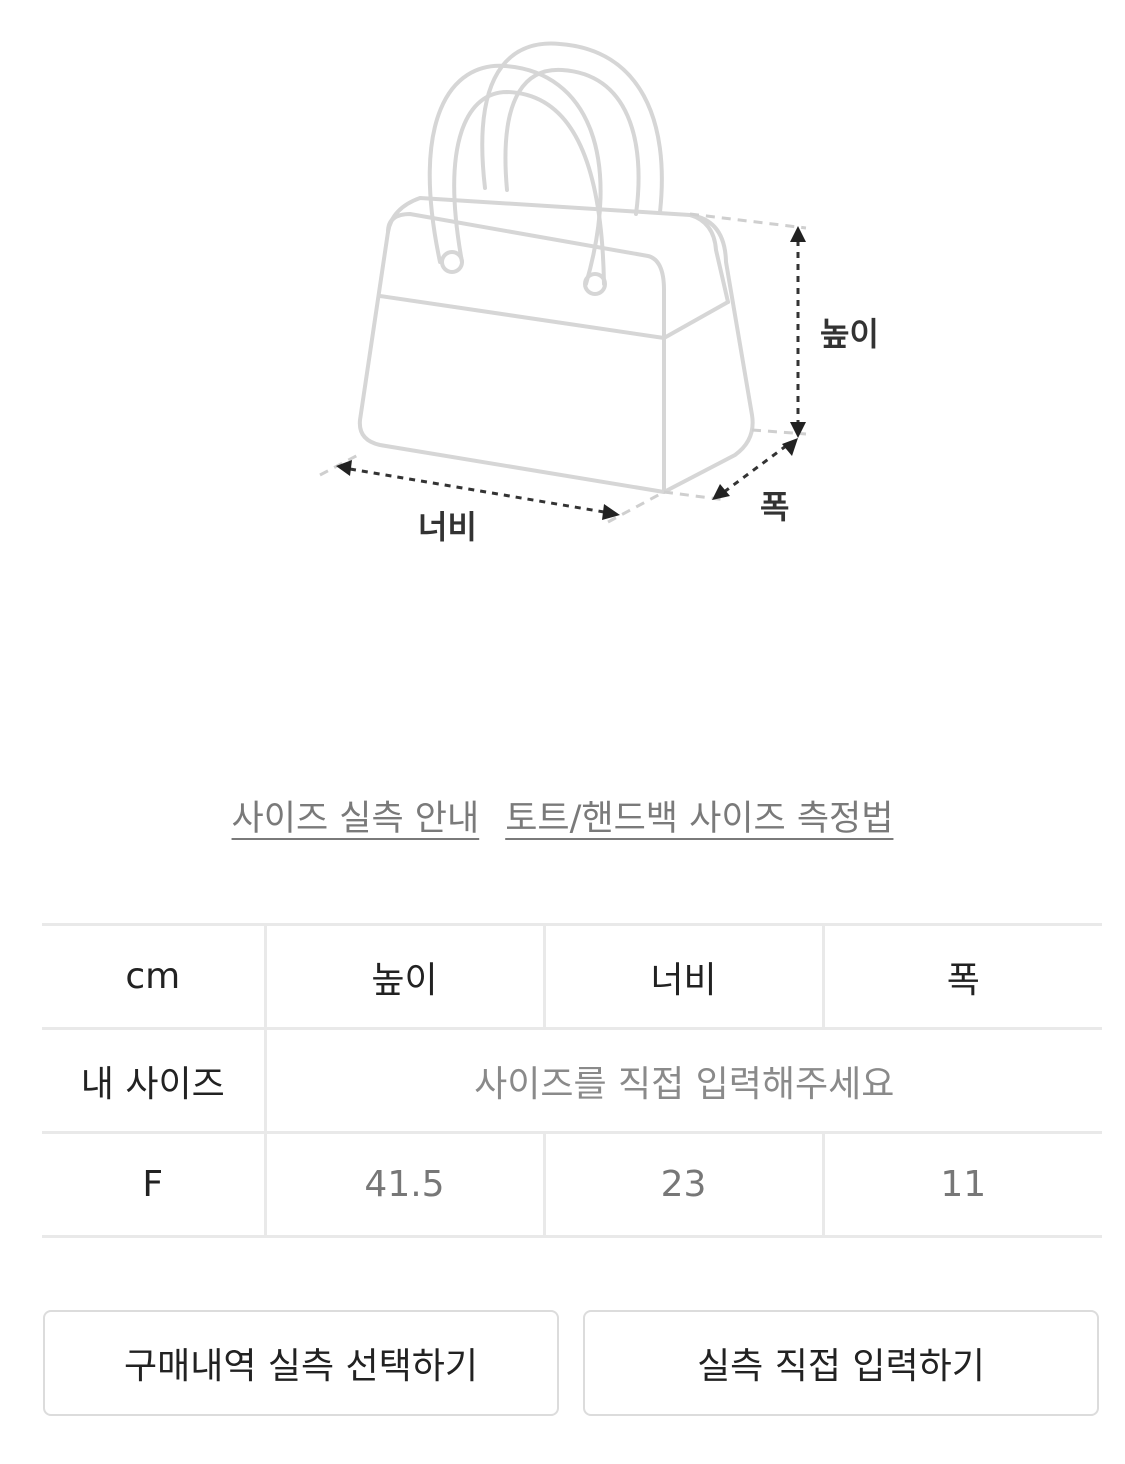 The width and height of the screenshot is (1125, 1464). I want to click on size-guide-link: 사이즈 실측 안내, so click(356, 820).